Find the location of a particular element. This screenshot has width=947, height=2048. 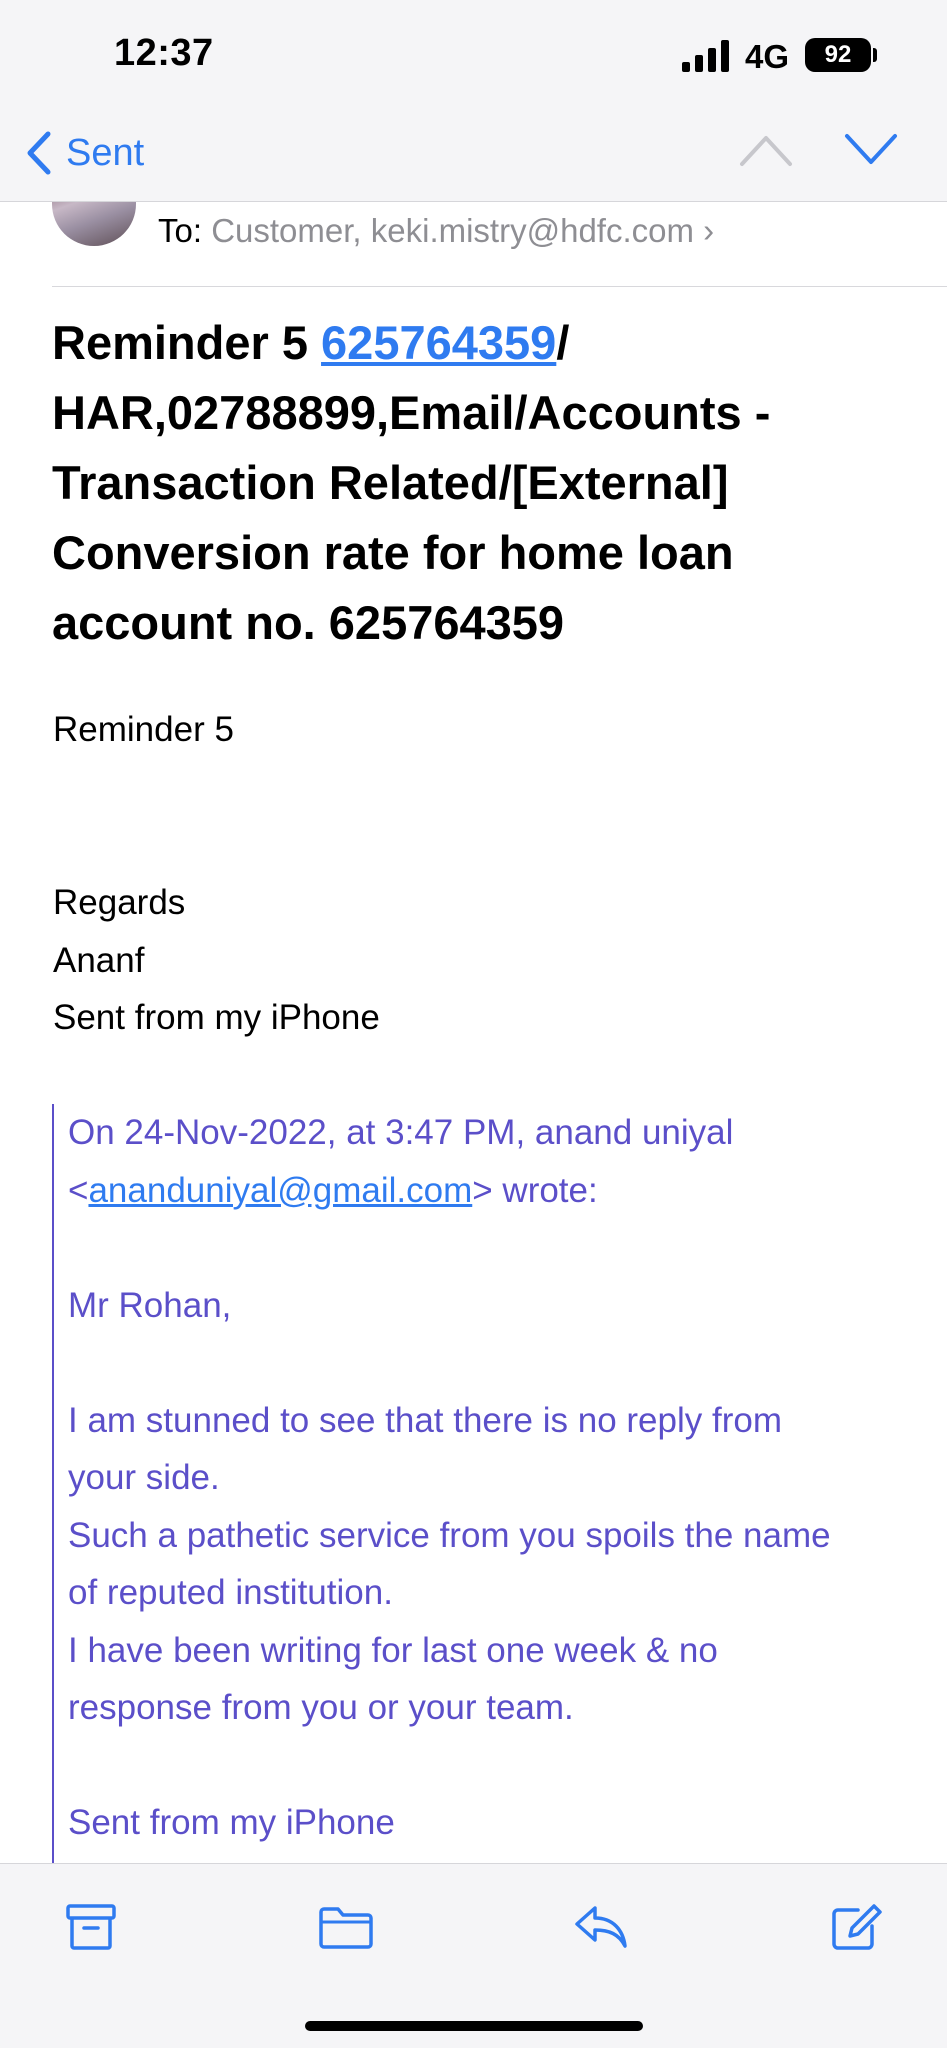

body-name: Ananf is located at coordinates (99, 960).